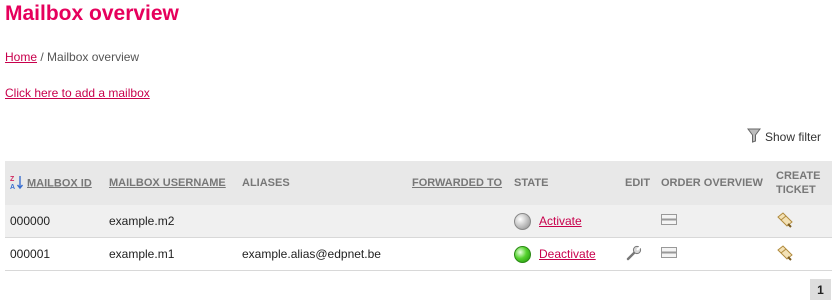  What do you see at coordinates (820, 289) in the screenshot?
I see `pagination-page-button: 1` at bounding box center [820, 289].